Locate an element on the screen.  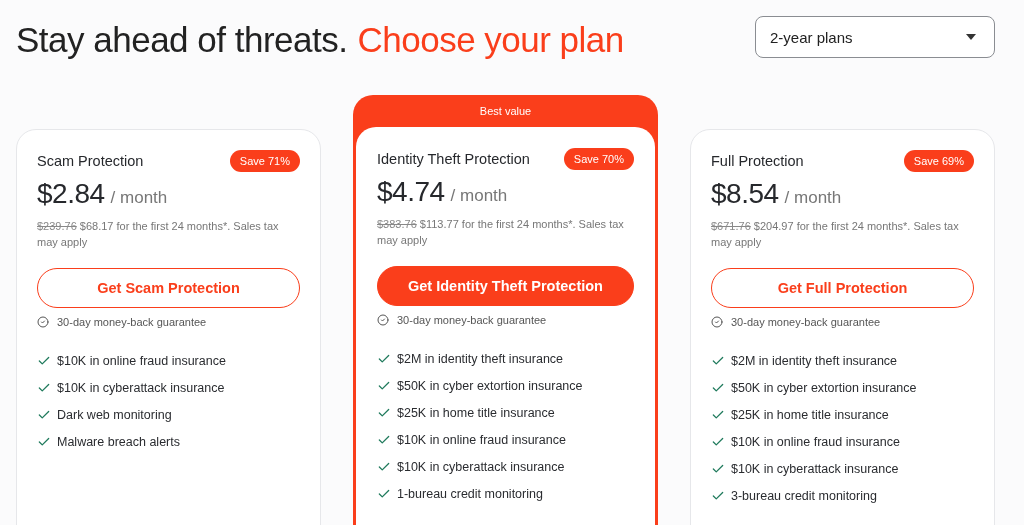
get-plan-button: Get Identity Theft Protection is located at coordinates (505, 286).